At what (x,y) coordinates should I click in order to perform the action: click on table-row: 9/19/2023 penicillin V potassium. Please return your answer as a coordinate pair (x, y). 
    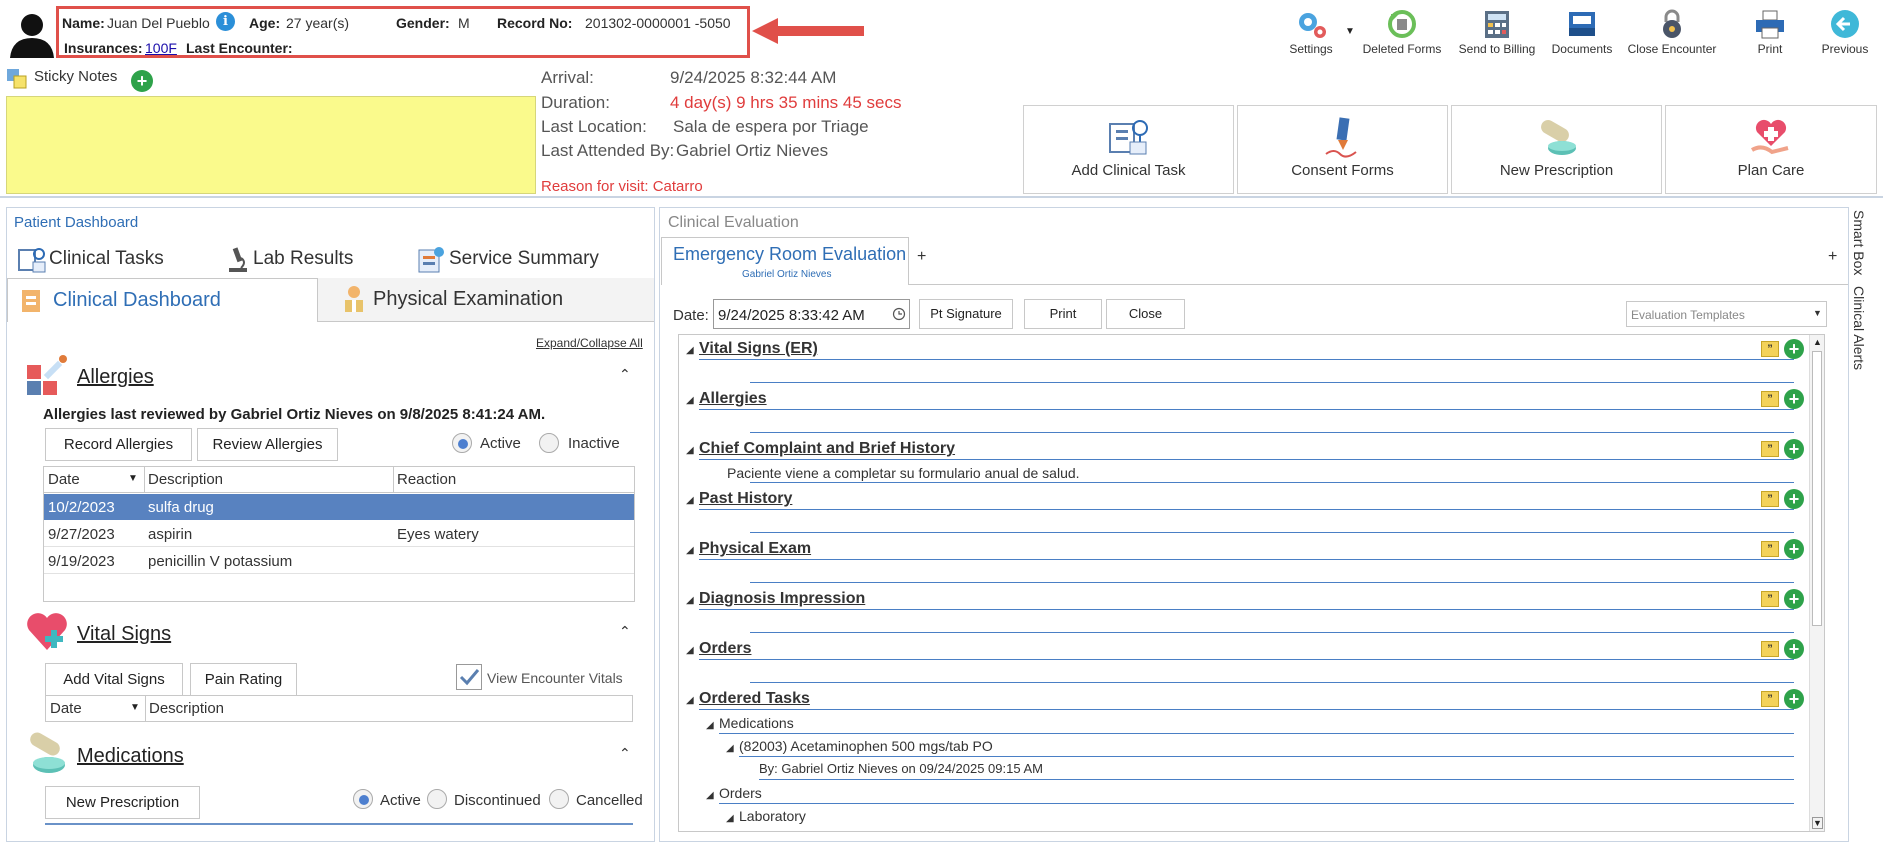
    Looking at the image, I should click on (339, 561).